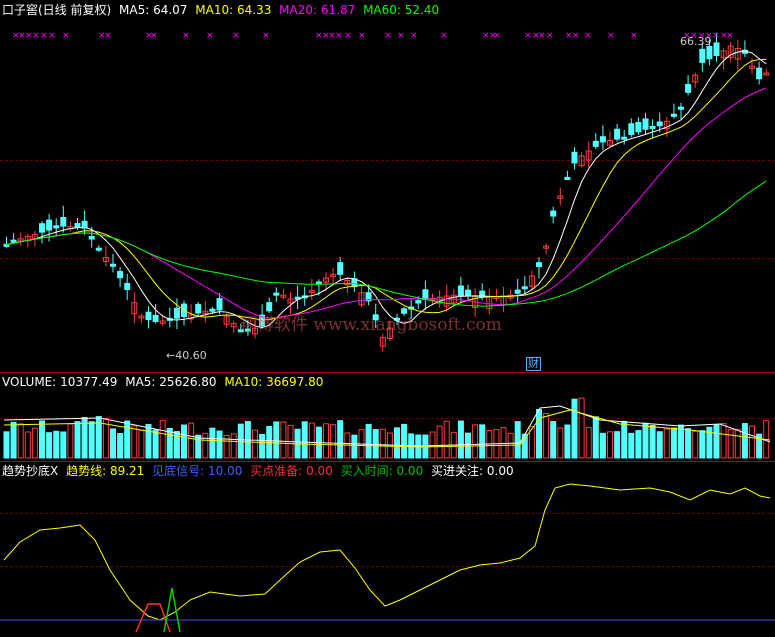 The width and height of the screenshot is (775, 637). What do you see at coordinates (533, 364) in the screenshot?
I see `finance-flag: 财` at bounding box center [533, 364].